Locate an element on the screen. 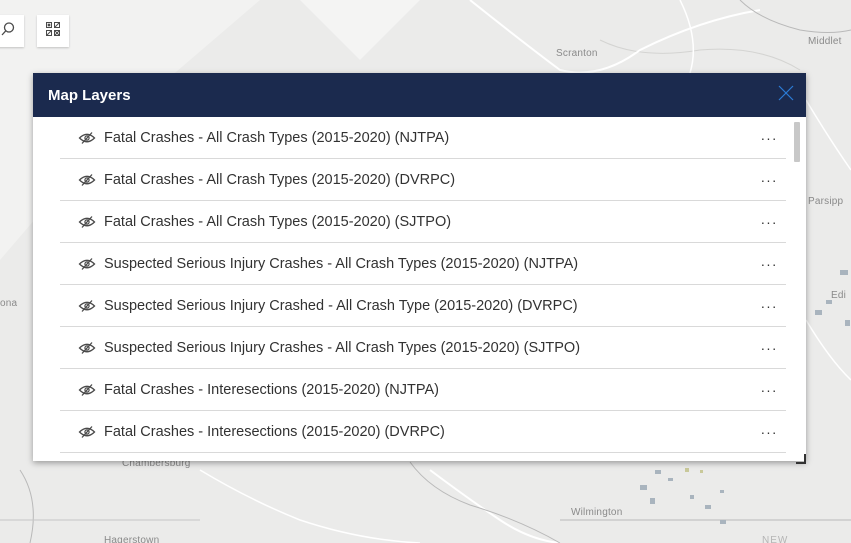  layer-list-button is located at coordinates (53, 31).